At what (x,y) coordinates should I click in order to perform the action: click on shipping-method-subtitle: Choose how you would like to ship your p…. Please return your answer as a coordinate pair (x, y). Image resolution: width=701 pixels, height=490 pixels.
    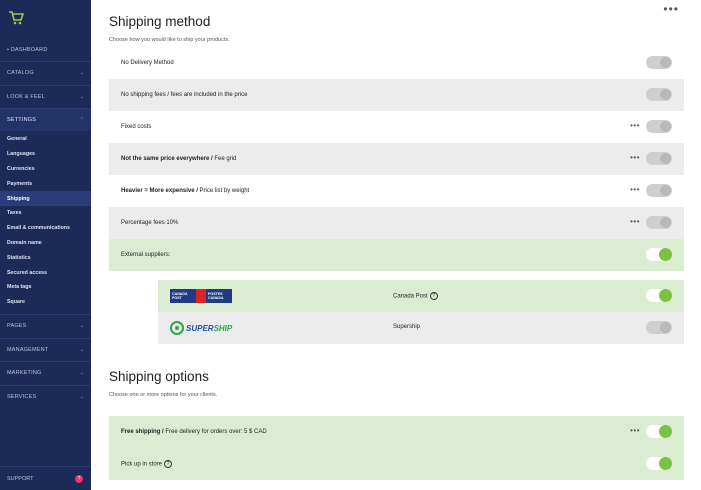
    Looking at the image, I should click on (169, 40).